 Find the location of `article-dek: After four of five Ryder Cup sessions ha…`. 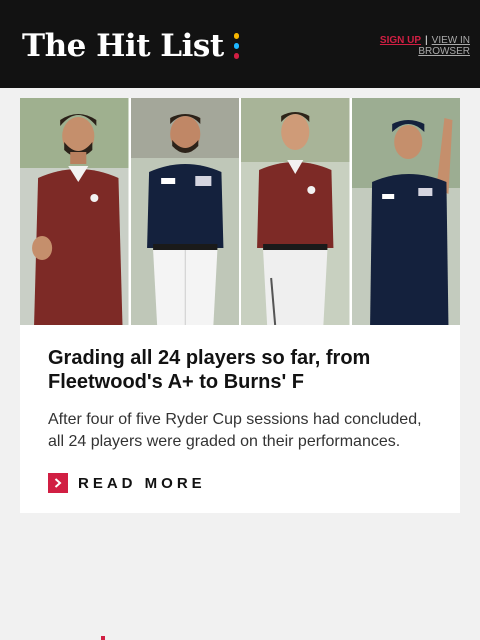

article-dek: After four of five Ryder Cup sessions ha… is located at coordinates (235, 430).